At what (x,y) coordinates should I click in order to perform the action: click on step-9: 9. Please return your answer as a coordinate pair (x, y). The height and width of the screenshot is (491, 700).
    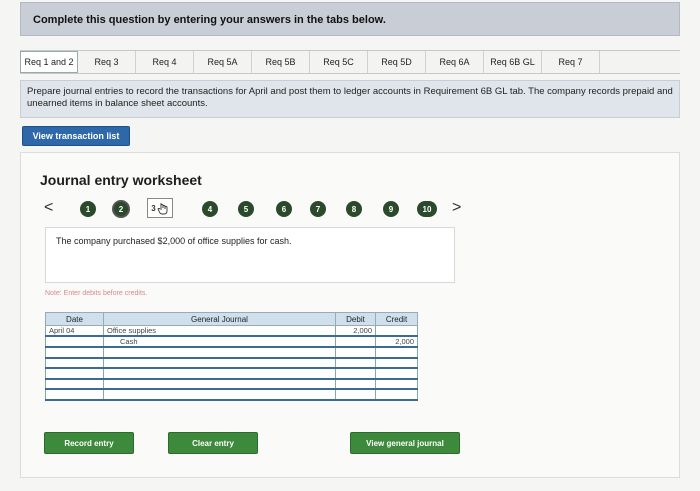
    Looking at the image, I should click on (391, 209).